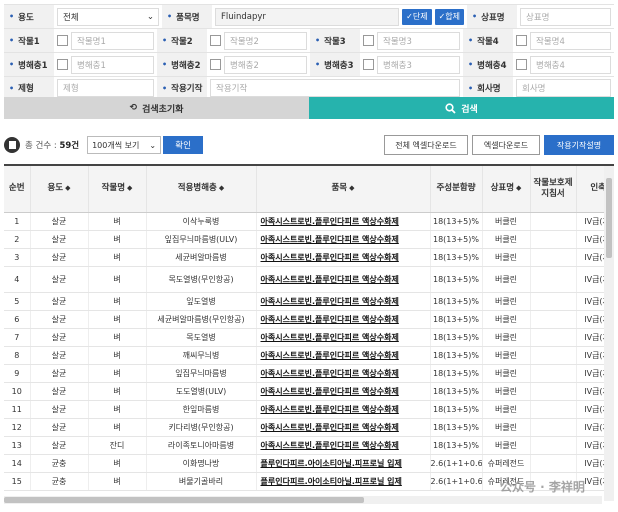  Describe the element at coordinates (265, 64) in the screenshot. I see `pest2-input: 병해충2` at that location.